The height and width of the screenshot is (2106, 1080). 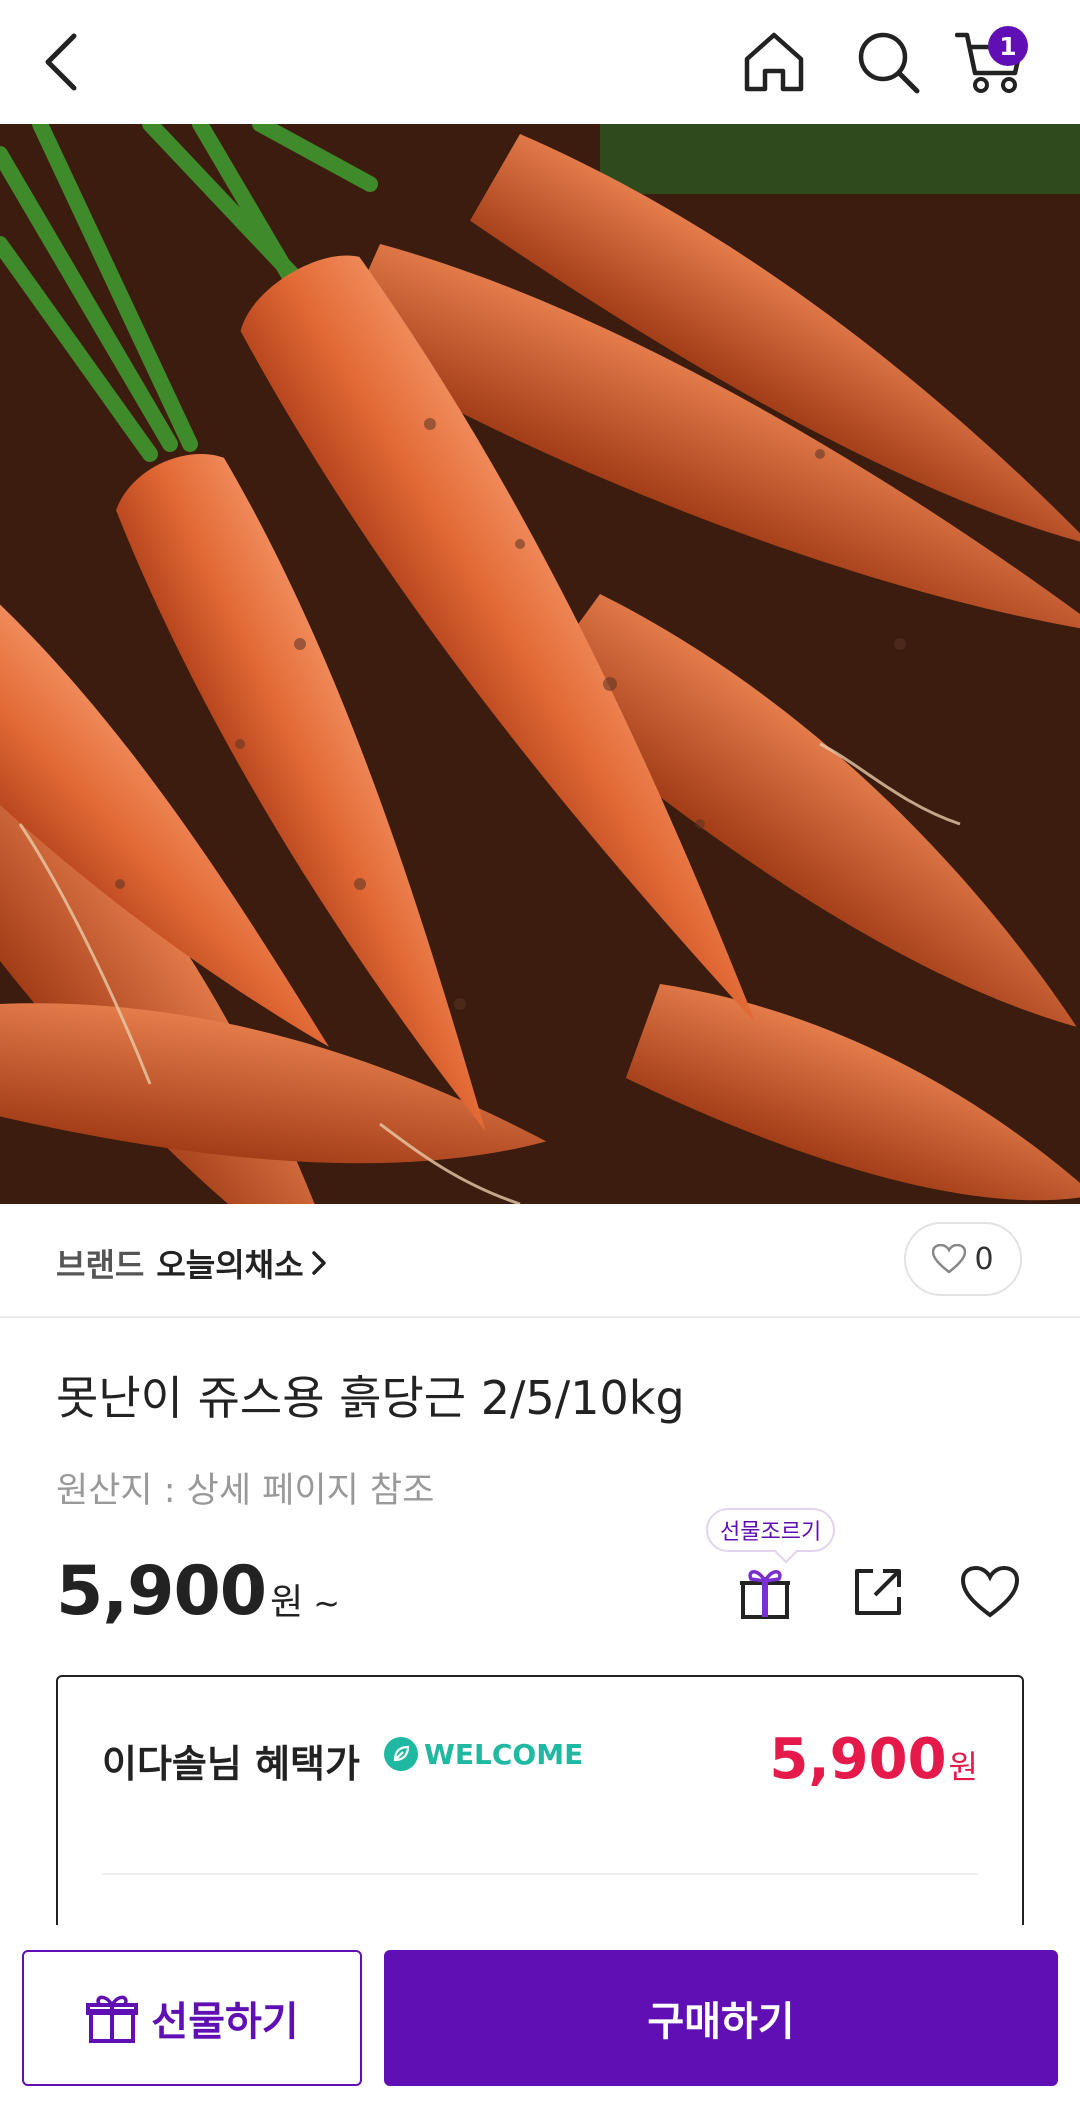 I want to click on brand-link: 브랜드 오늘의채소, so click(x=192, y=1263).